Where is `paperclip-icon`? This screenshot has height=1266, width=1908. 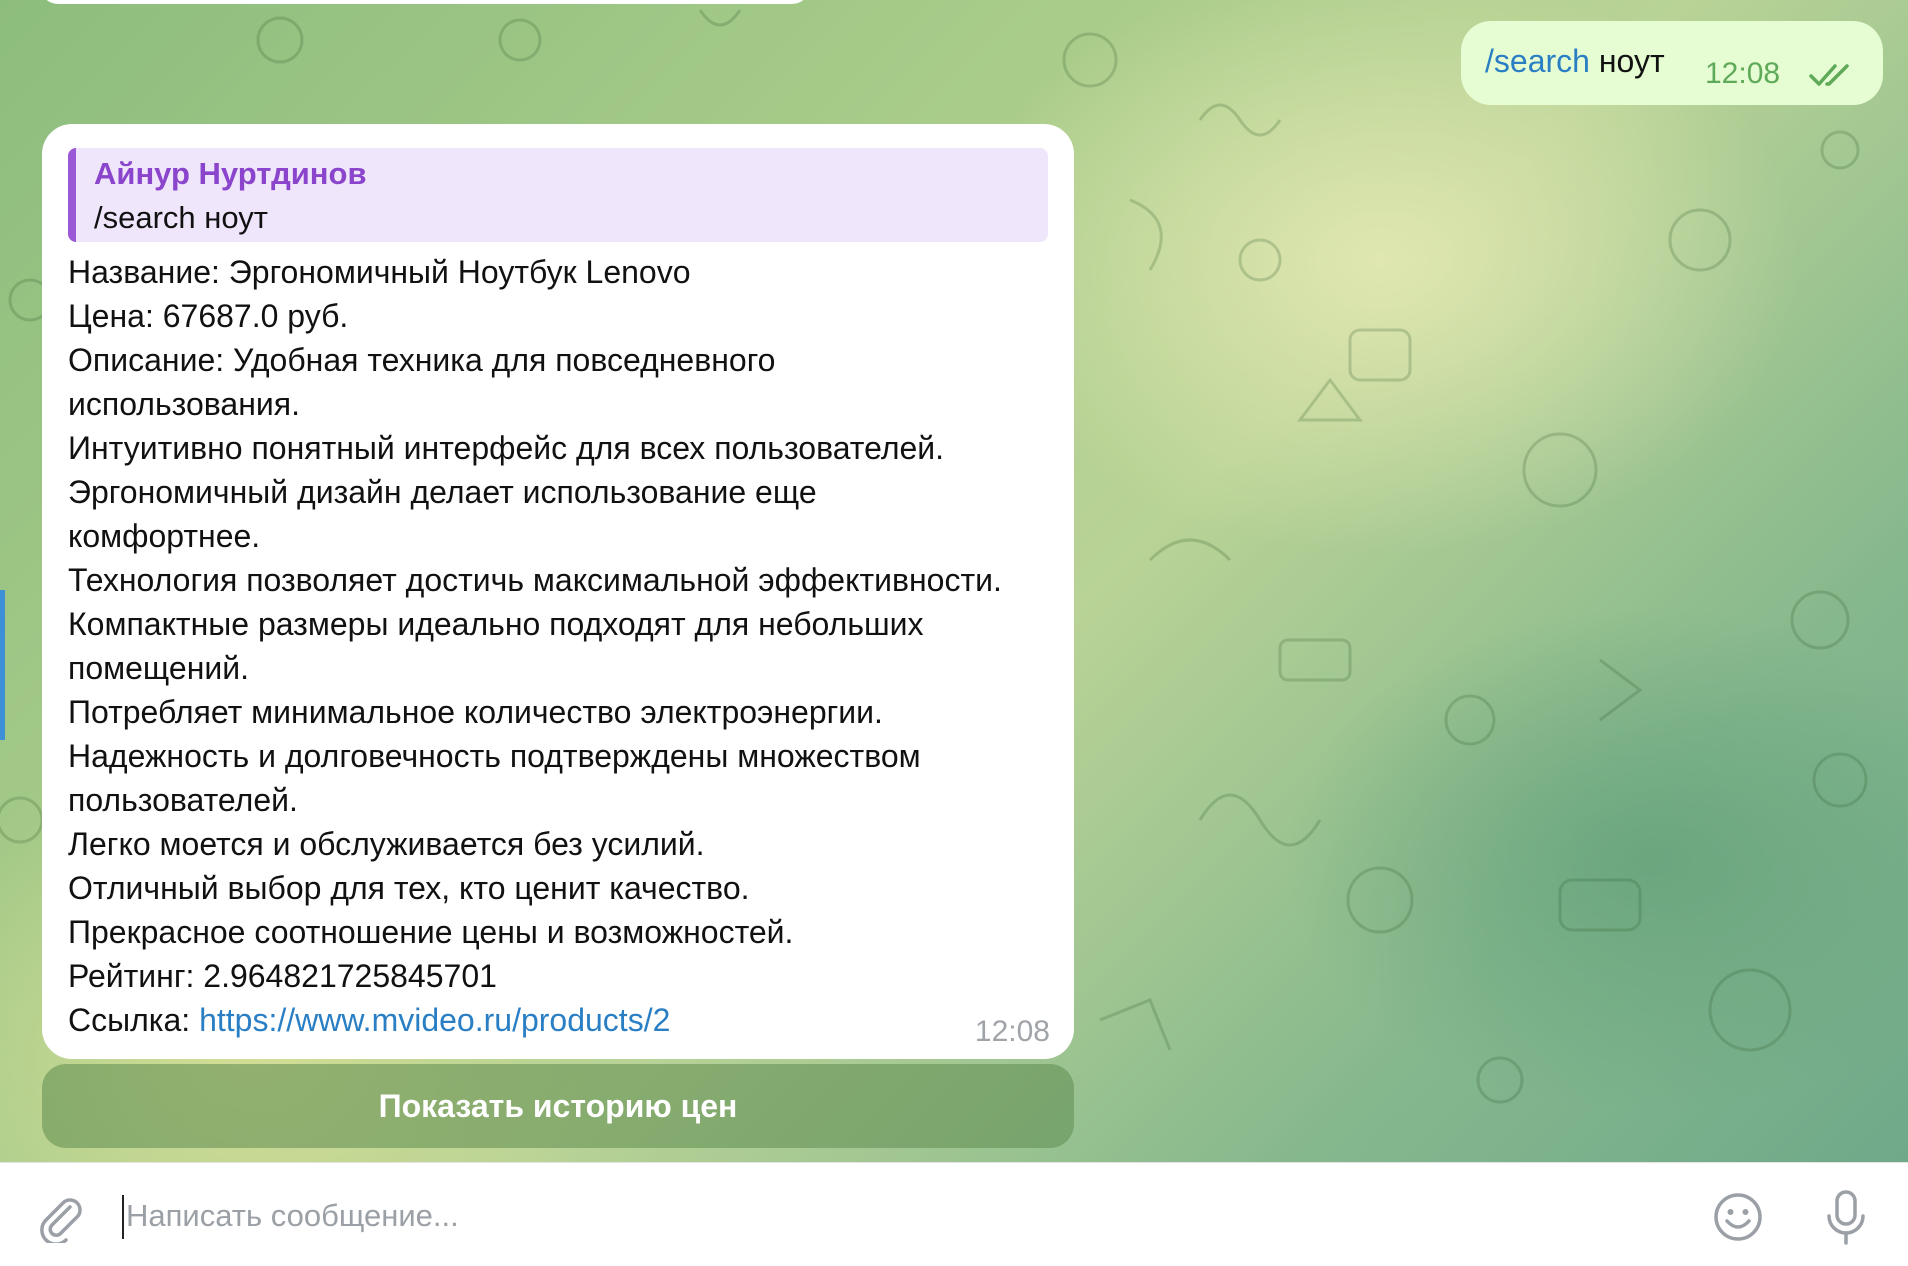 paperclip-icon is located at coordinates (61, 1218).